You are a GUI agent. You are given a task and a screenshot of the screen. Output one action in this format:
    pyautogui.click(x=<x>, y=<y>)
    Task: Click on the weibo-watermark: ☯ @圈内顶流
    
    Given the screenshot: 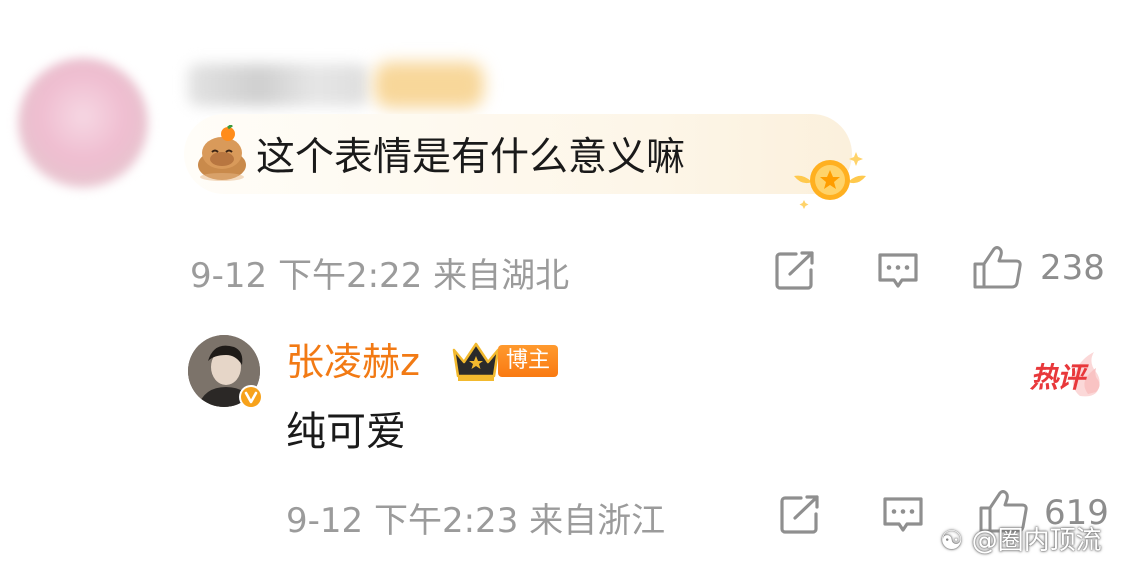 What is the action you would take?
    pyautogui.click(x=1021, y=538)
    